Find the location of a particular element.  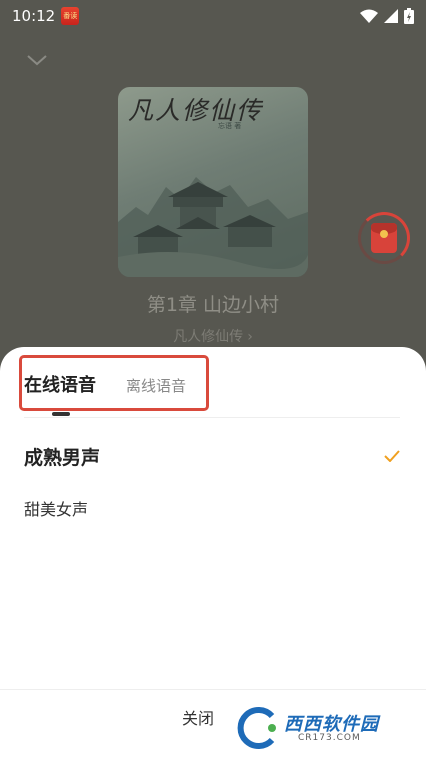

tab-divider is located at coordinates (212, 417).